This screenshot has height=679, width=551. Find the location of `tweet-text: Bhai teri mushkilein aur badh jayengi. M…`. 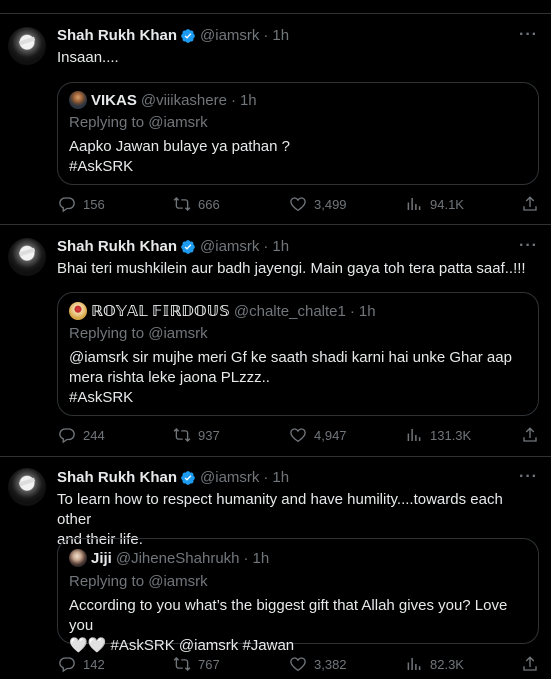

tweet-text: Bhai teri mushkilein aur badh jayengi. M… is located at coordinates (291, 268).